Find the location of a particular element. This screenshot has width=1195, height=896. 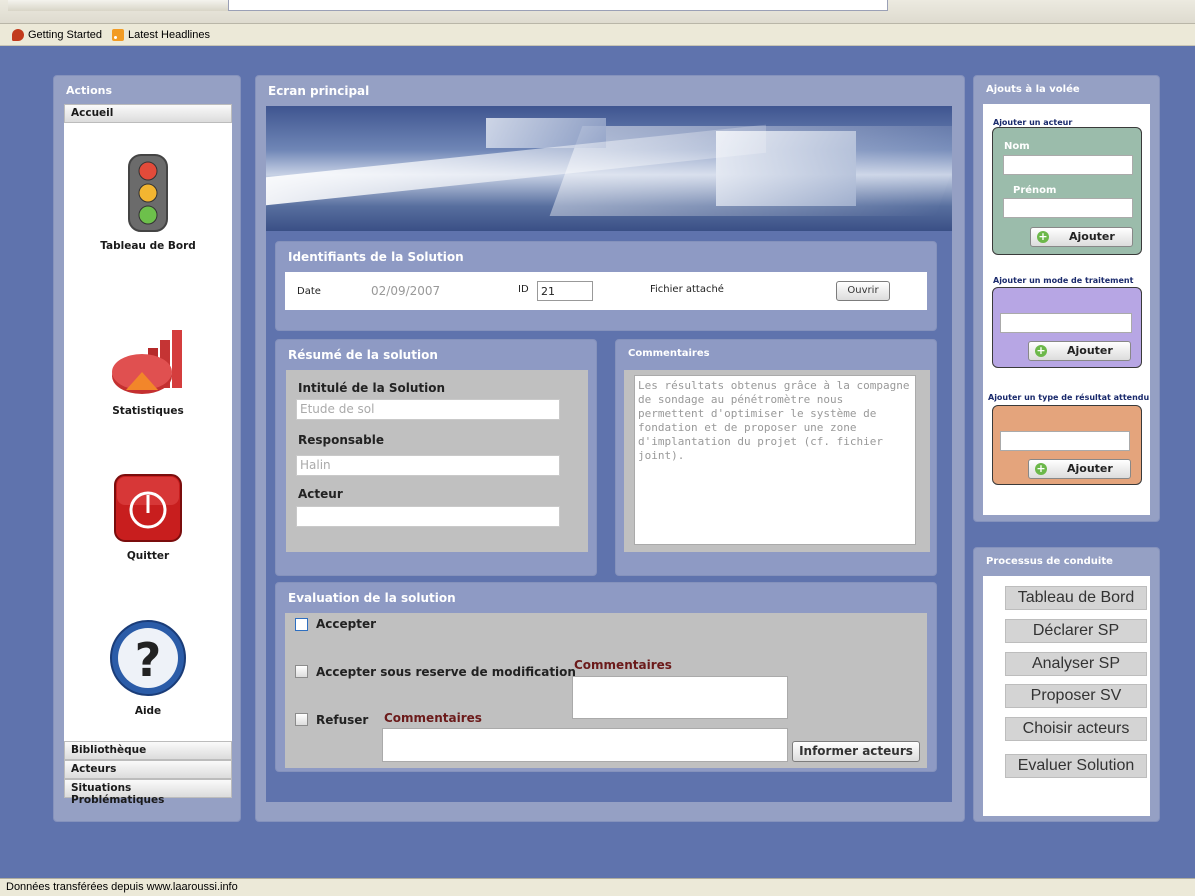

date-label: Date is located at coordinates (309, 291).